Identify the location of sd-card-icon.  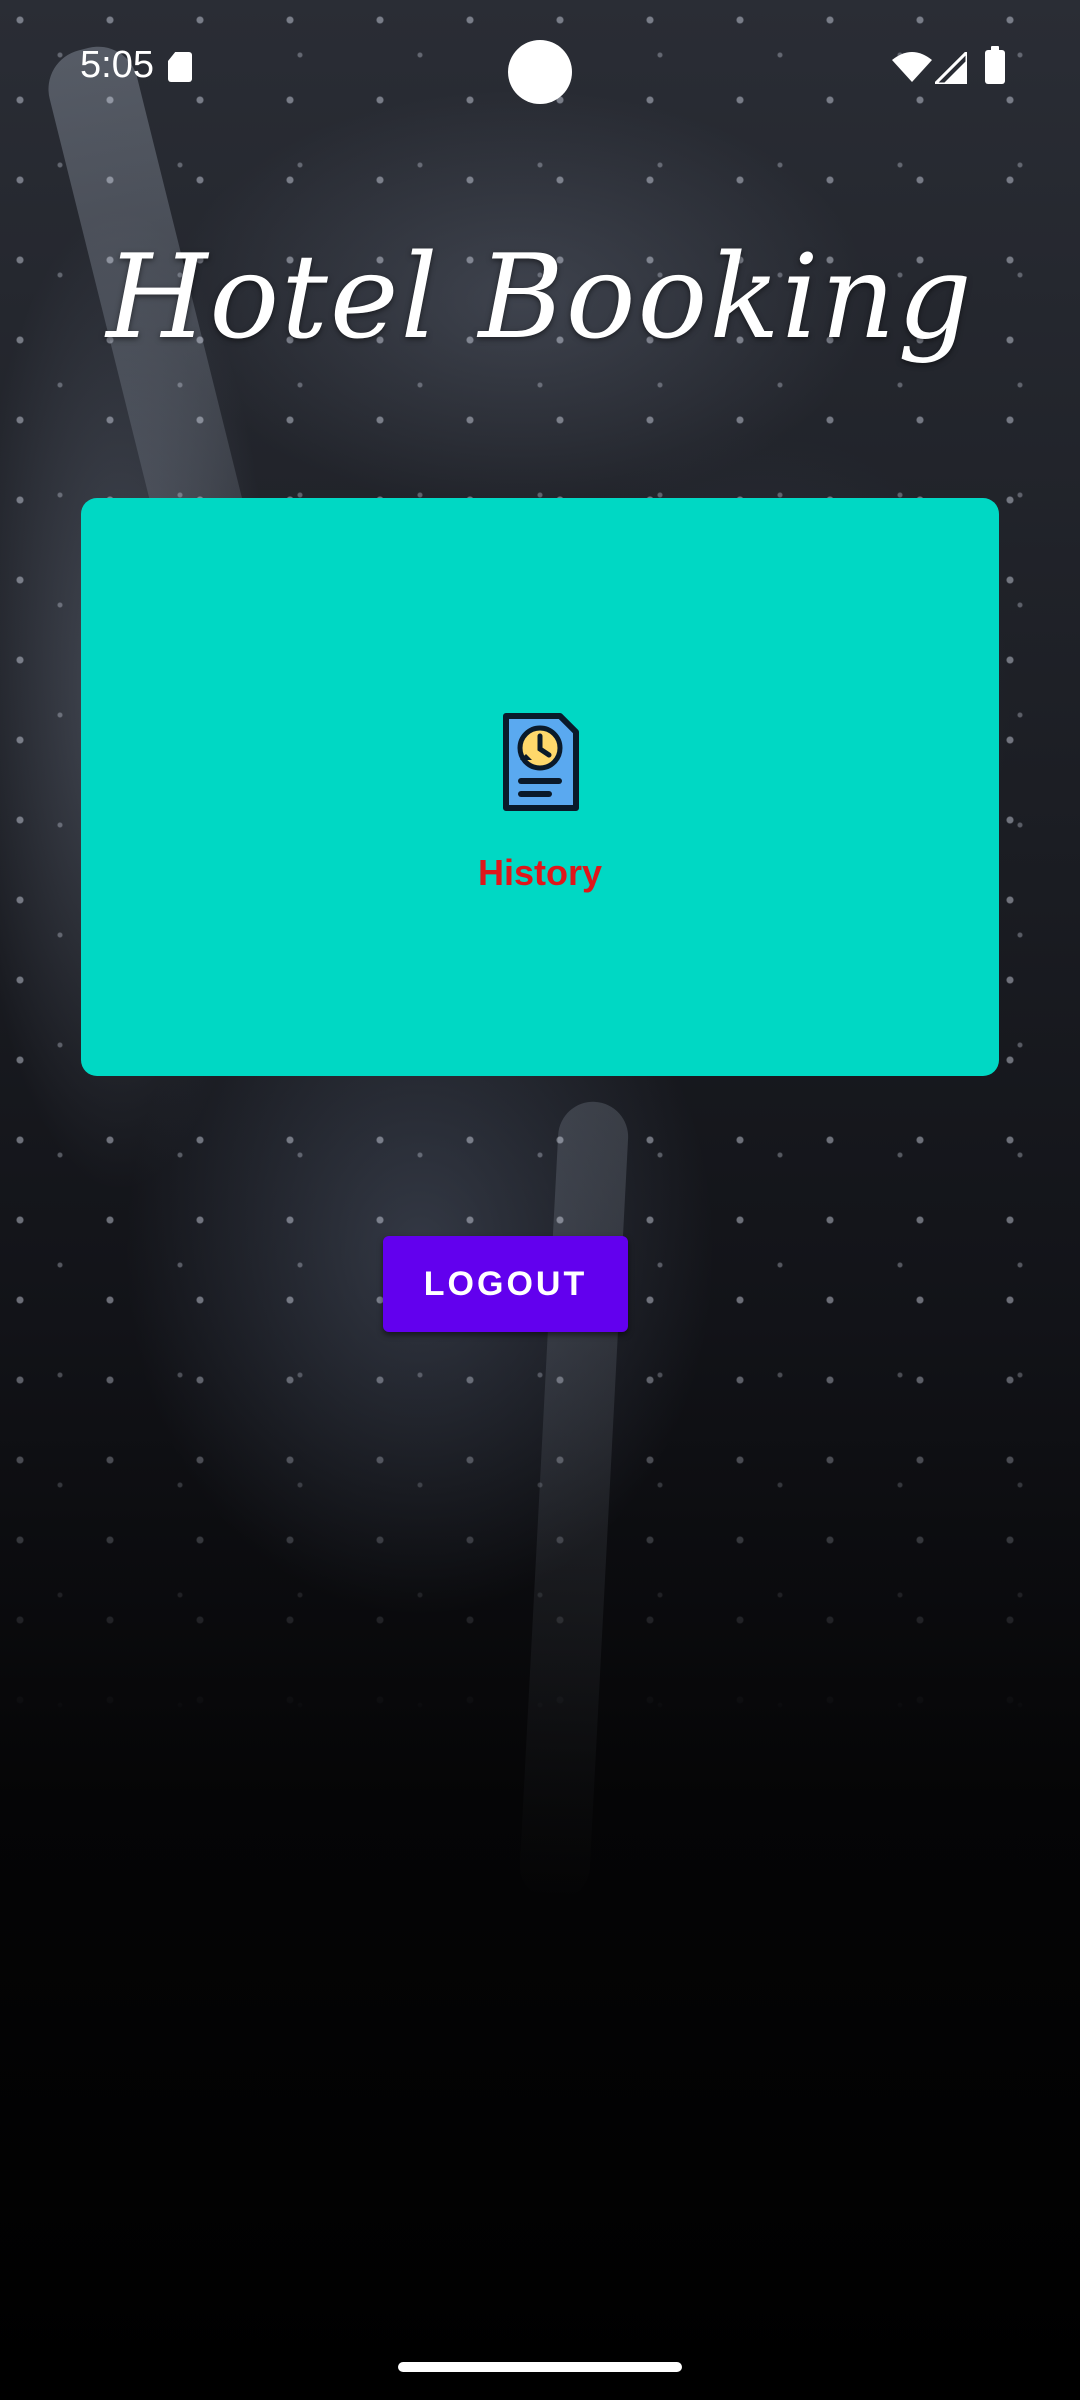
(180, 67).